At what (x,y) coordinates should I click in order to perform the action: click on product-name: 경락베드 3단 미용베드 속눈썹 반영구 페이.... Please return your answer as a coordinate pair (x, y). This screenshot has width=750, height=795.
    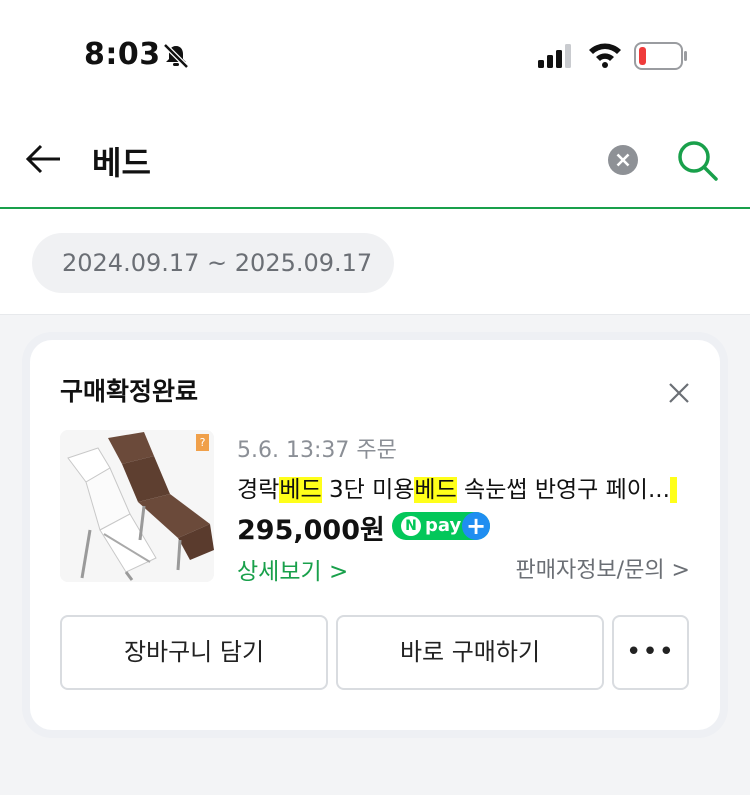
    Looking at the image, I should click on (457, 487).